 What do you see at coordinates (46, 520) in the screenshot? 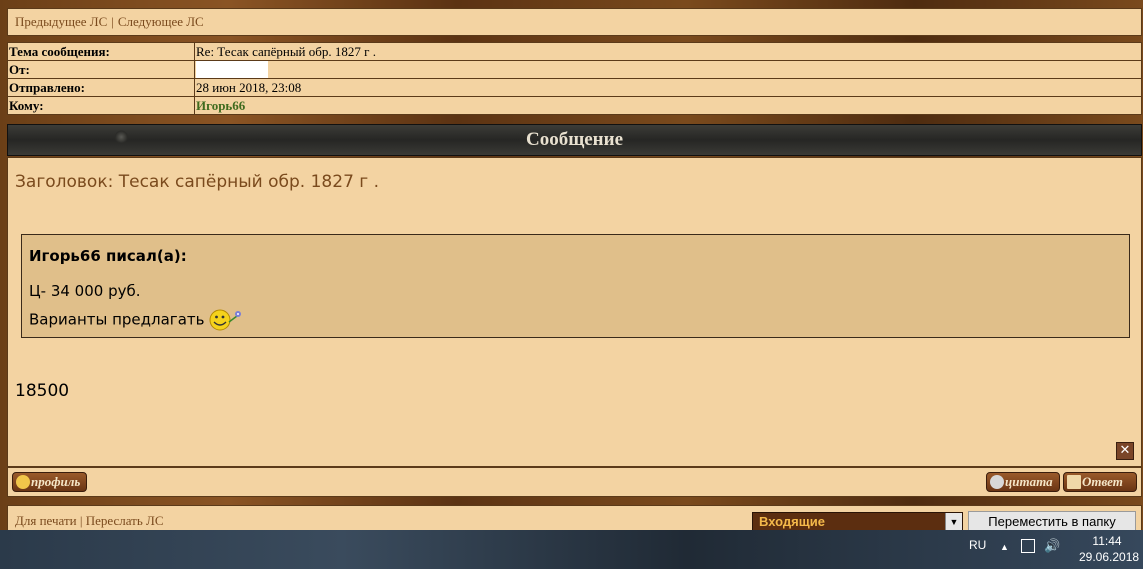
I see `print-link: Для печати` at bounding box center [46, 520].